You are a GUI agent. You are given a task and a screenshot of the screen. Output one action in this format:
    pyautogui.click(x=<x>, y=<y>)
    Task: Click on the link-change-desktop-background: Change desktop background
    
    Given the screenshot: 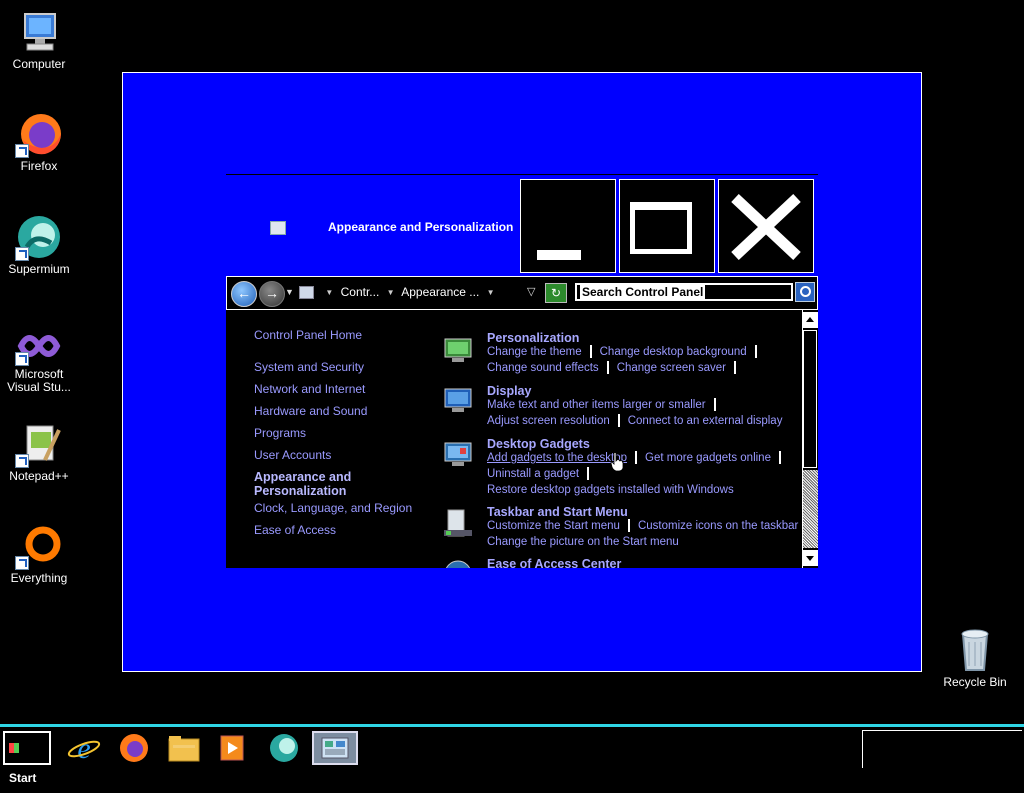 What is the action you would take?
    pyautogui.click(x=673, y=352)
    